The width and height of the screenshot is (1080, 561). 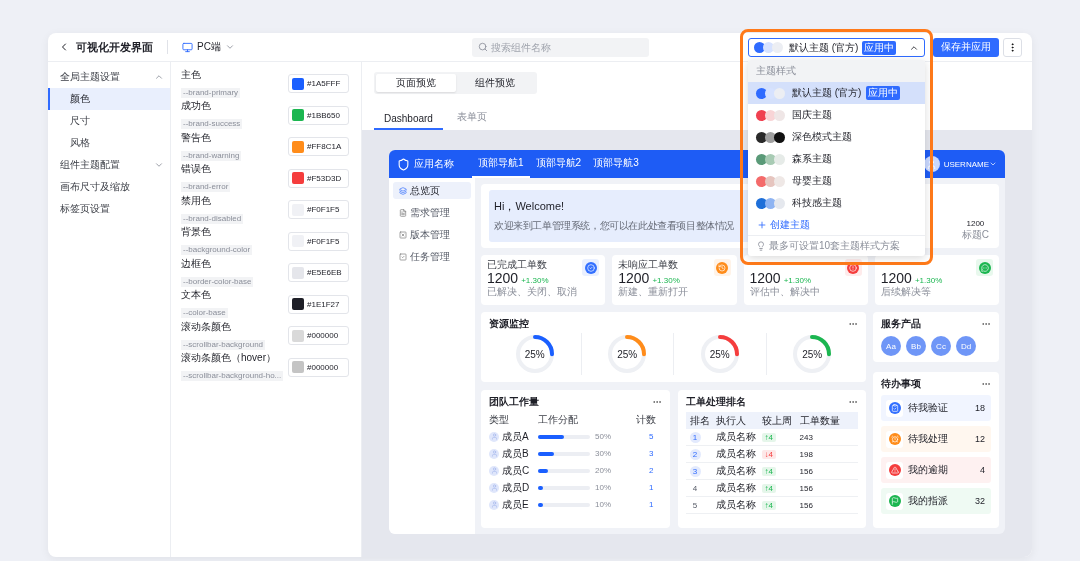 What do you see at coordinates (516, 487) in the screenshot?
I see `member-name: 成员D` at bounding box center [516, 487].